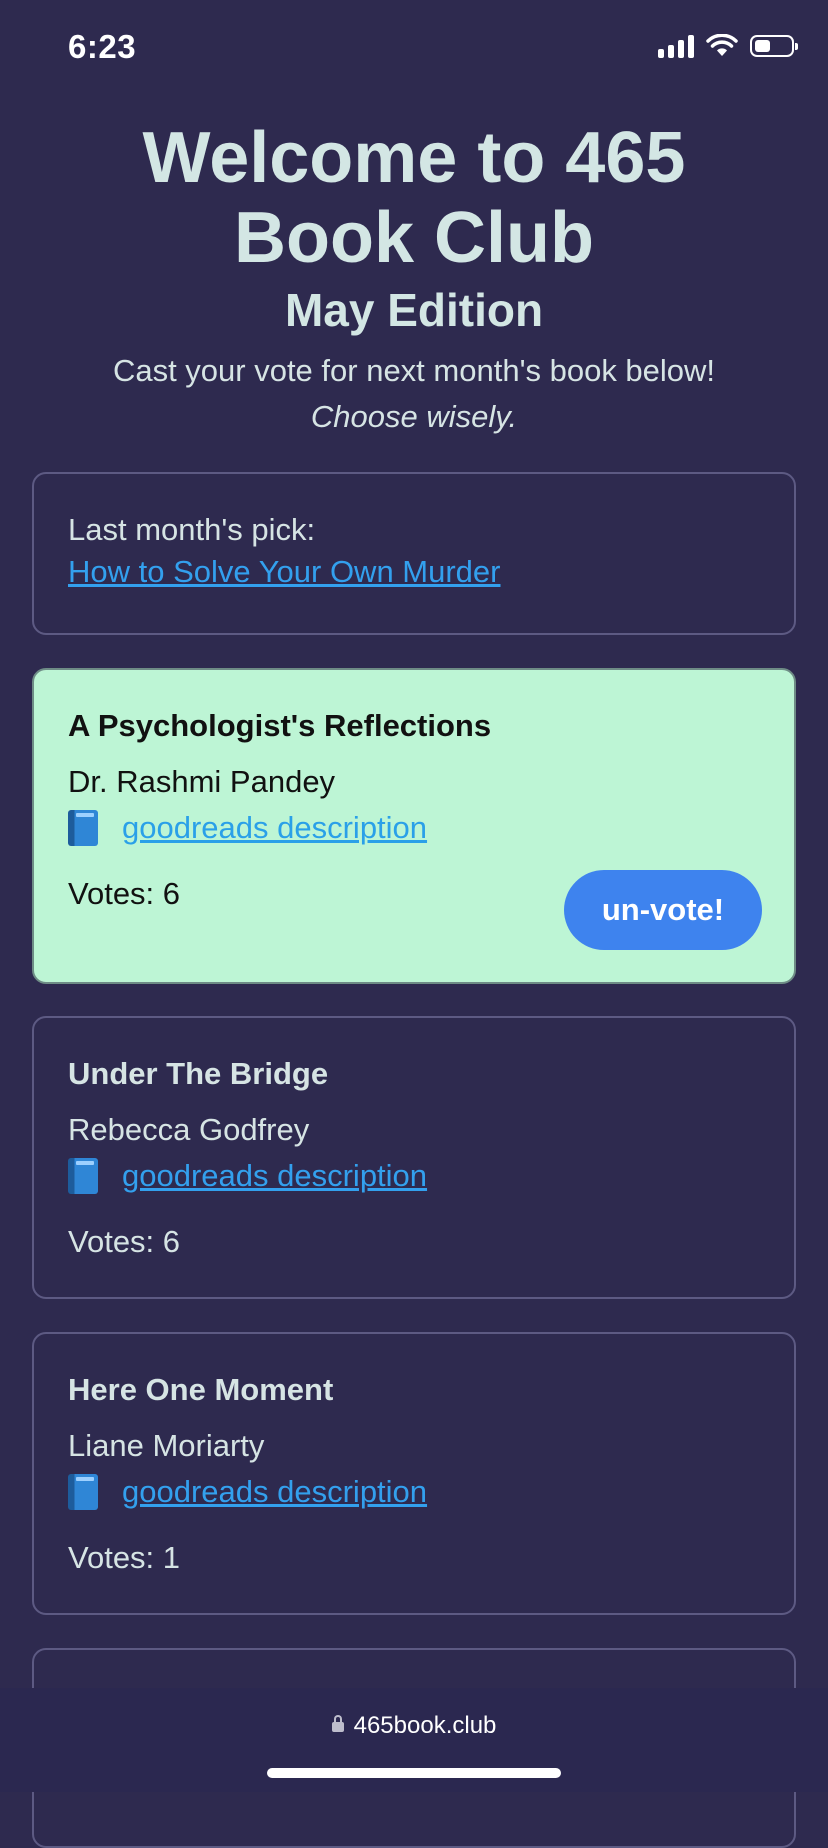 The height and width of the screenshot is (1848, 828). Describe the element at coordinates (774, 46) in the screenshot. I see `battery-icon` at that location.